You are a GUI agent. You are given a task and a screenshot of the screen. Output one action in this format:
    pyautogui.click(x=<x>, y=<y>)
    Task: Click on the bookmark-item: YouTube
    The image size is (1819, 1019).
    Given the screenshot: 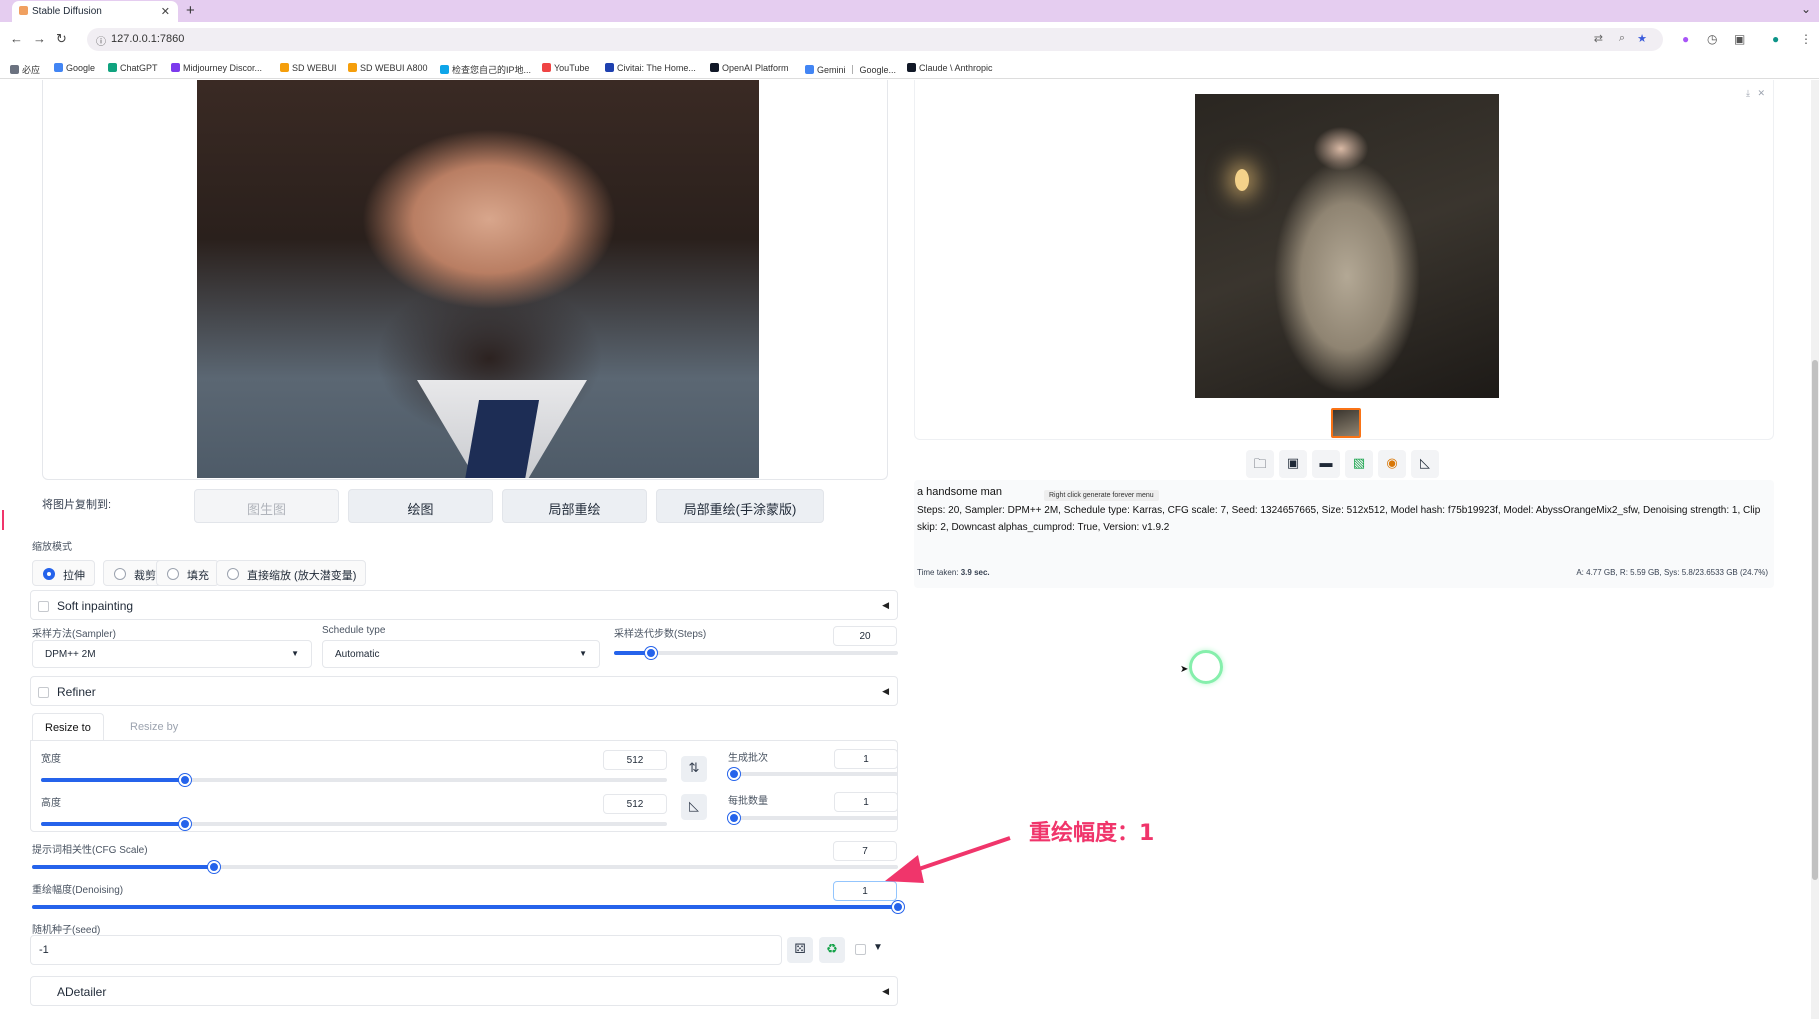 What is the action you would take?
    pyautogui.click(x=565, y=68)
    